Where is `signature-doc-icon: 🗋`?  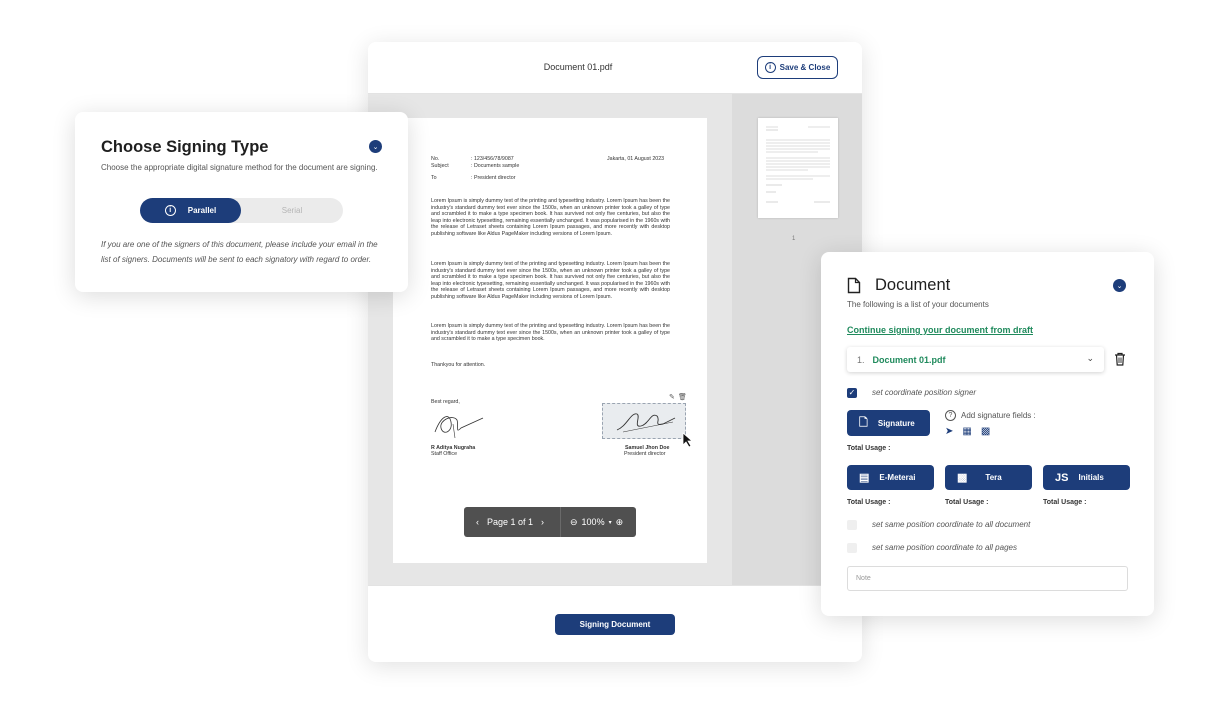 signature-doc-icon: 🗋 is located at coordinates (863, 422).